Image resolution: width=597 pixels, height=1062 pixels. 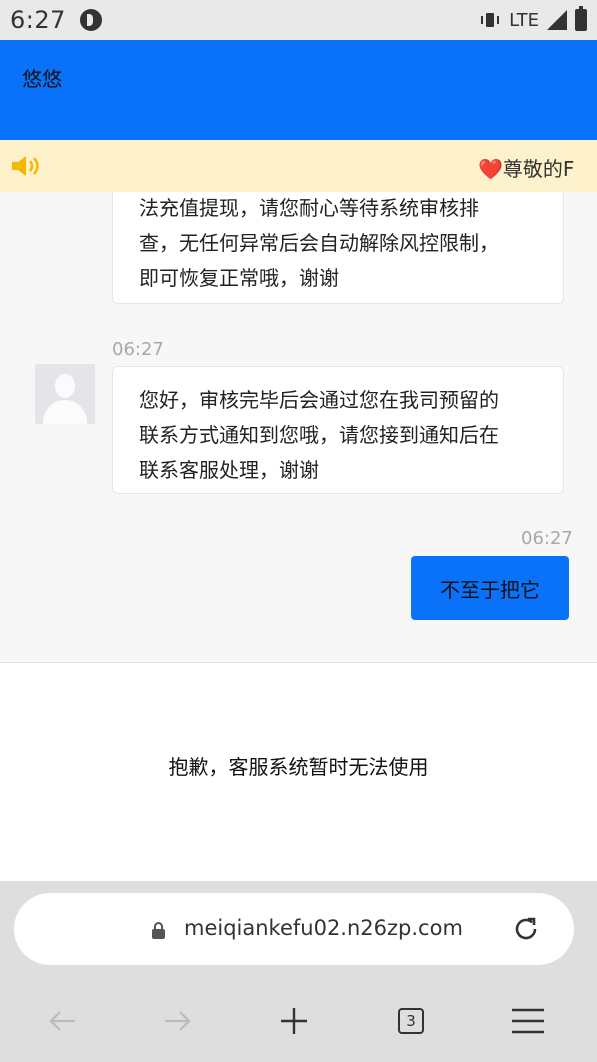 What do you see at coordinates (538, 169) in the screenshot?
I see `notice-text: 尊敬的F` at bounding box center [538, 169].